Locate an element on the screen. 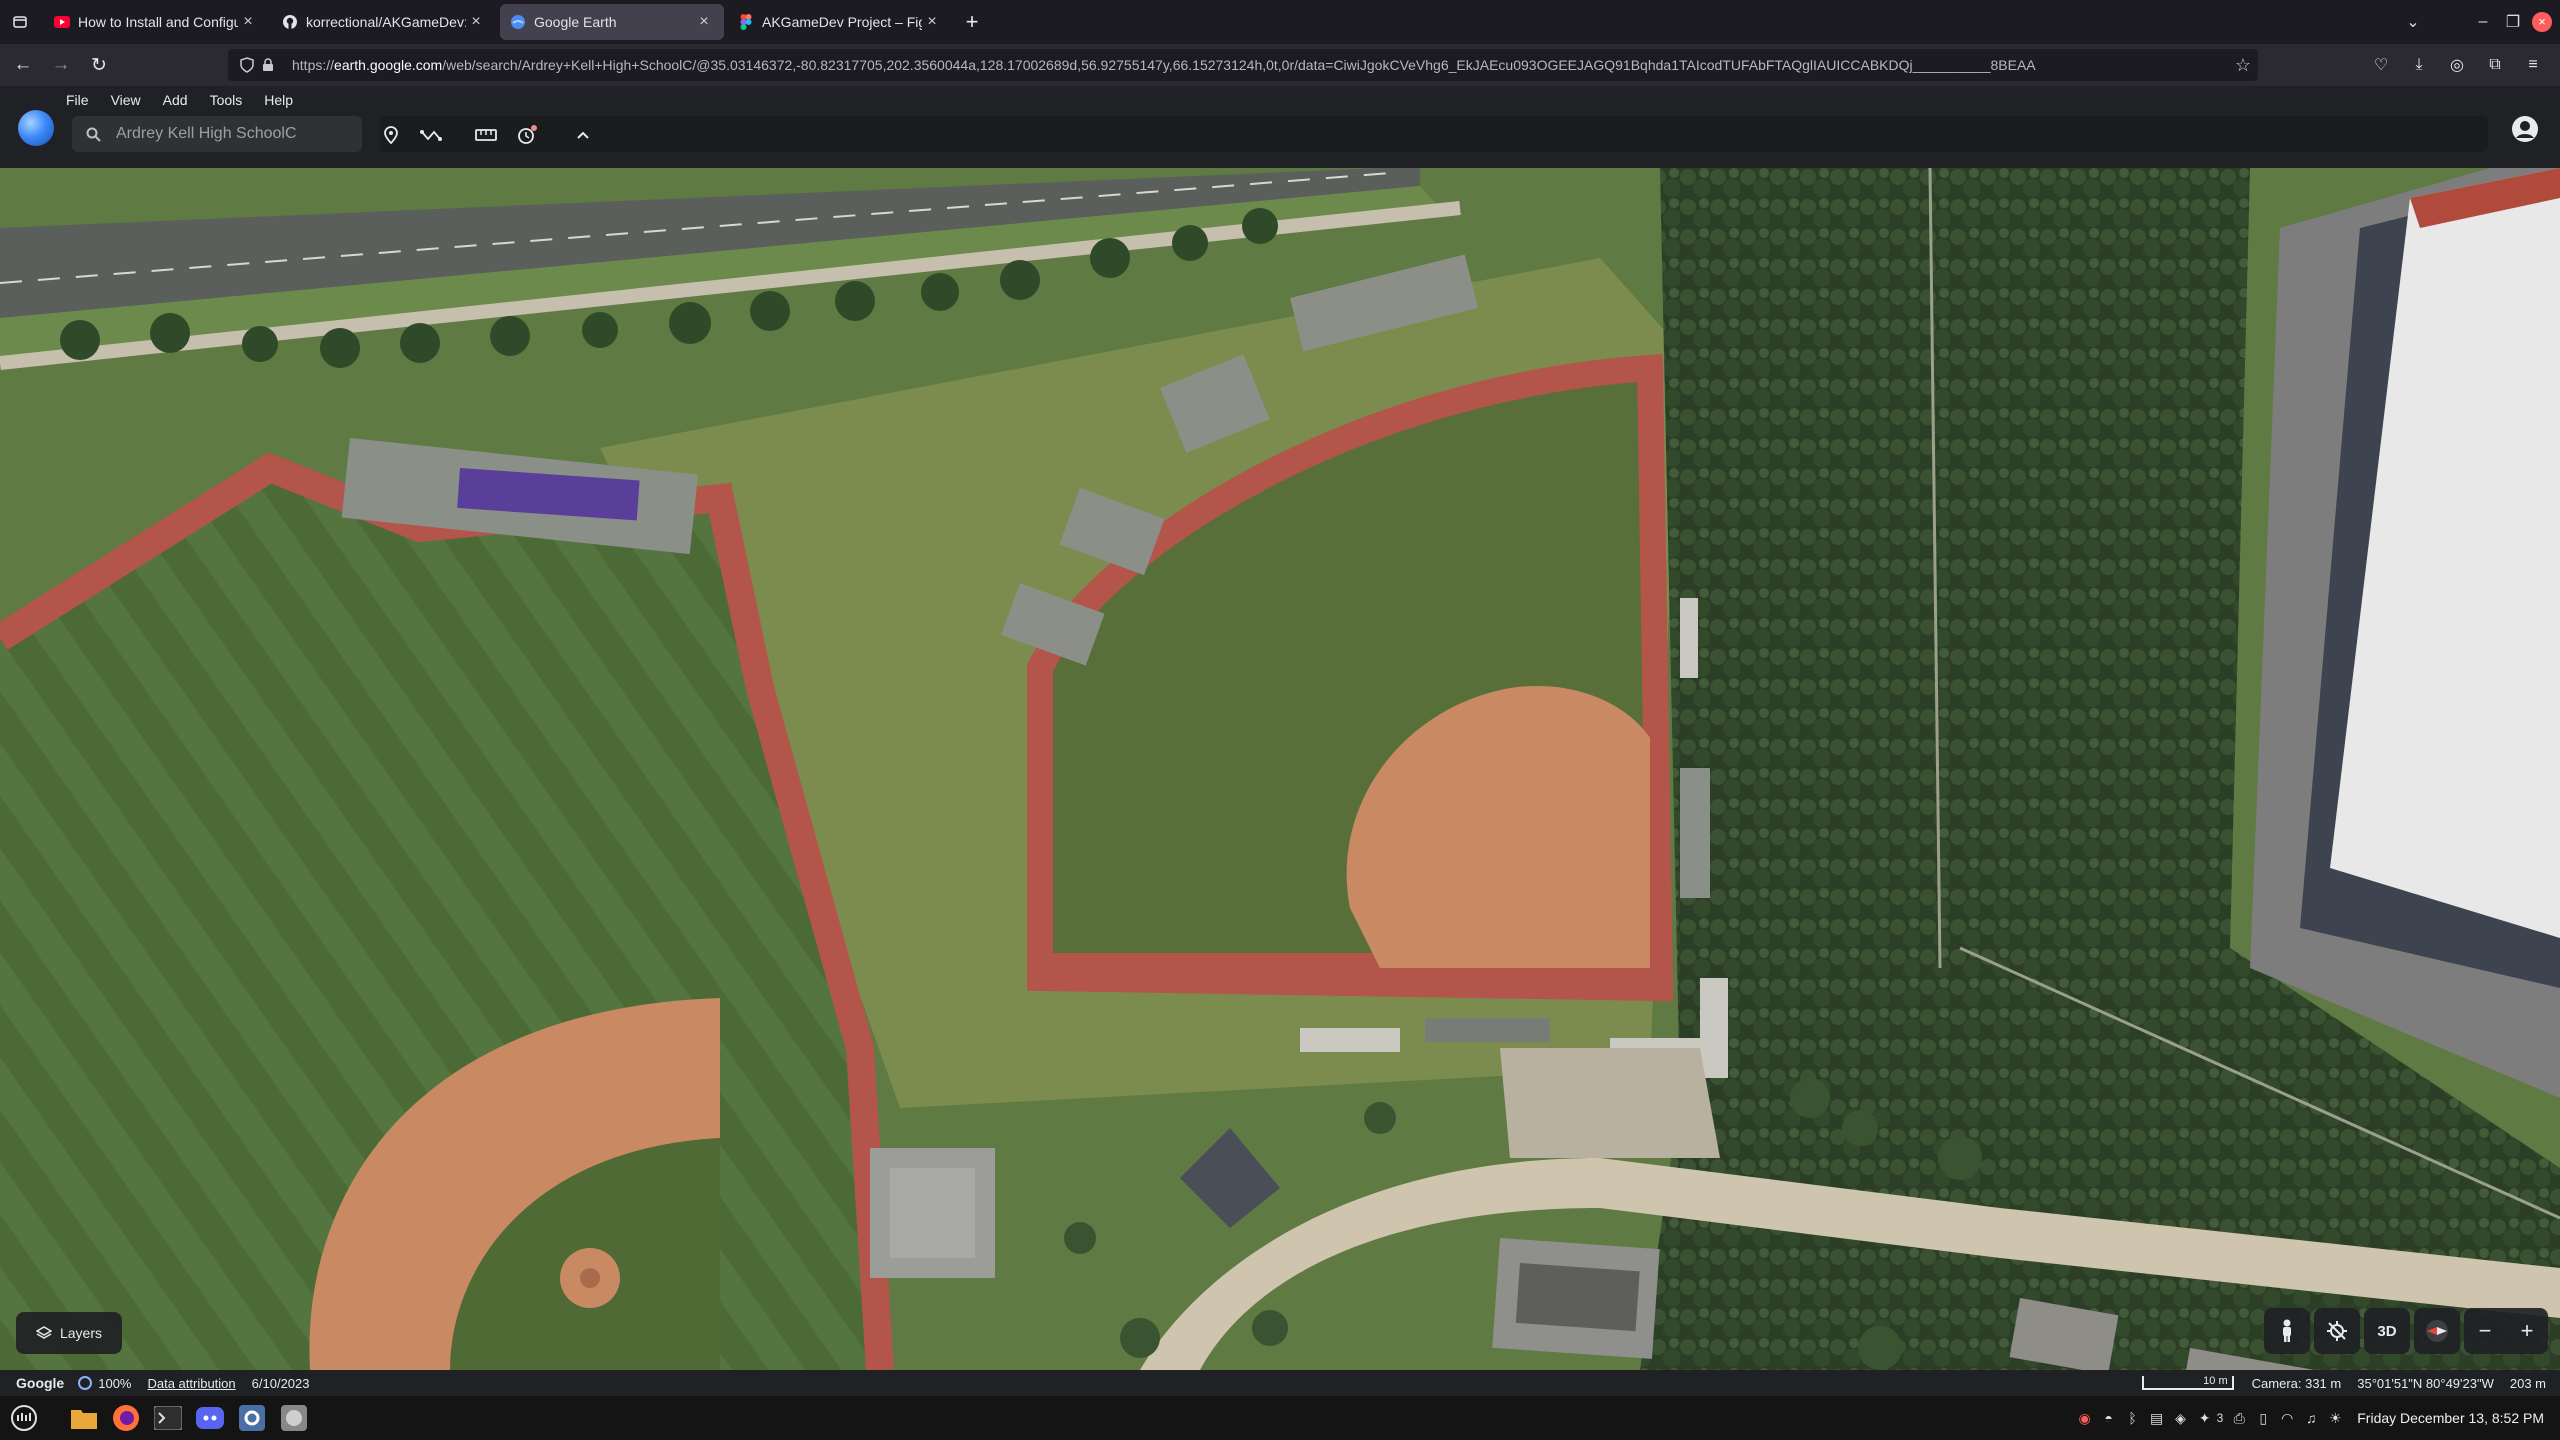 Image resolution: width=2560 pixels, height=1440 pixels. load-percent: 100% is located at coordinates (115, 1383).